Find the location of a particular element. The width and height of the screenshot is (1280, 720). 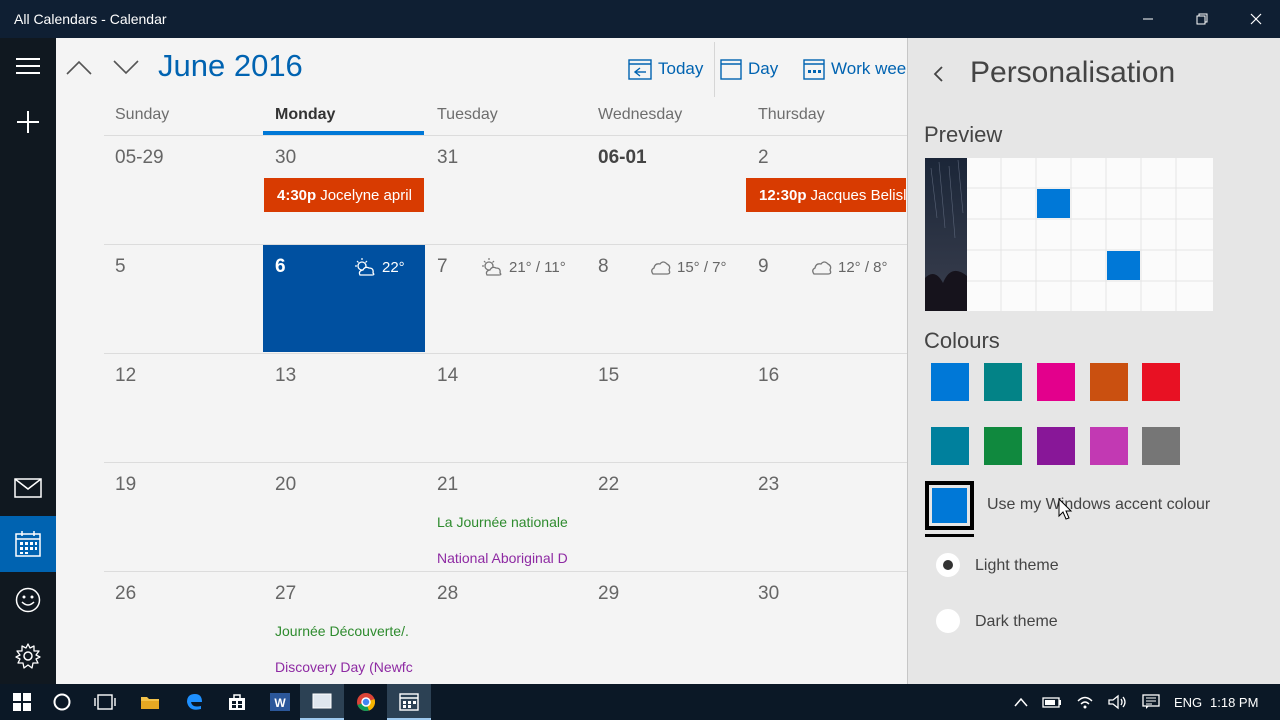

input-language: ENG is located at coordinates (1188, 702).